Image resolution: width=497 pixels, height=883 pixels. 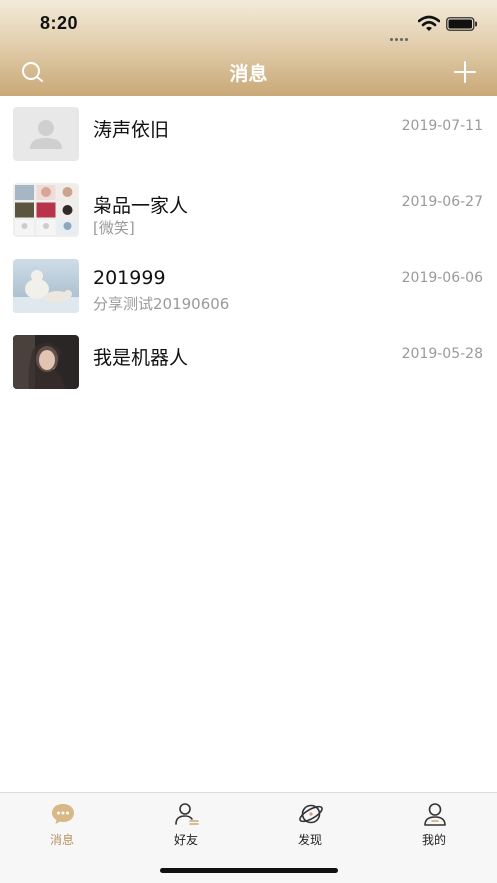 I want to click on status-bar: 8:20, so click(x=248, y=24).